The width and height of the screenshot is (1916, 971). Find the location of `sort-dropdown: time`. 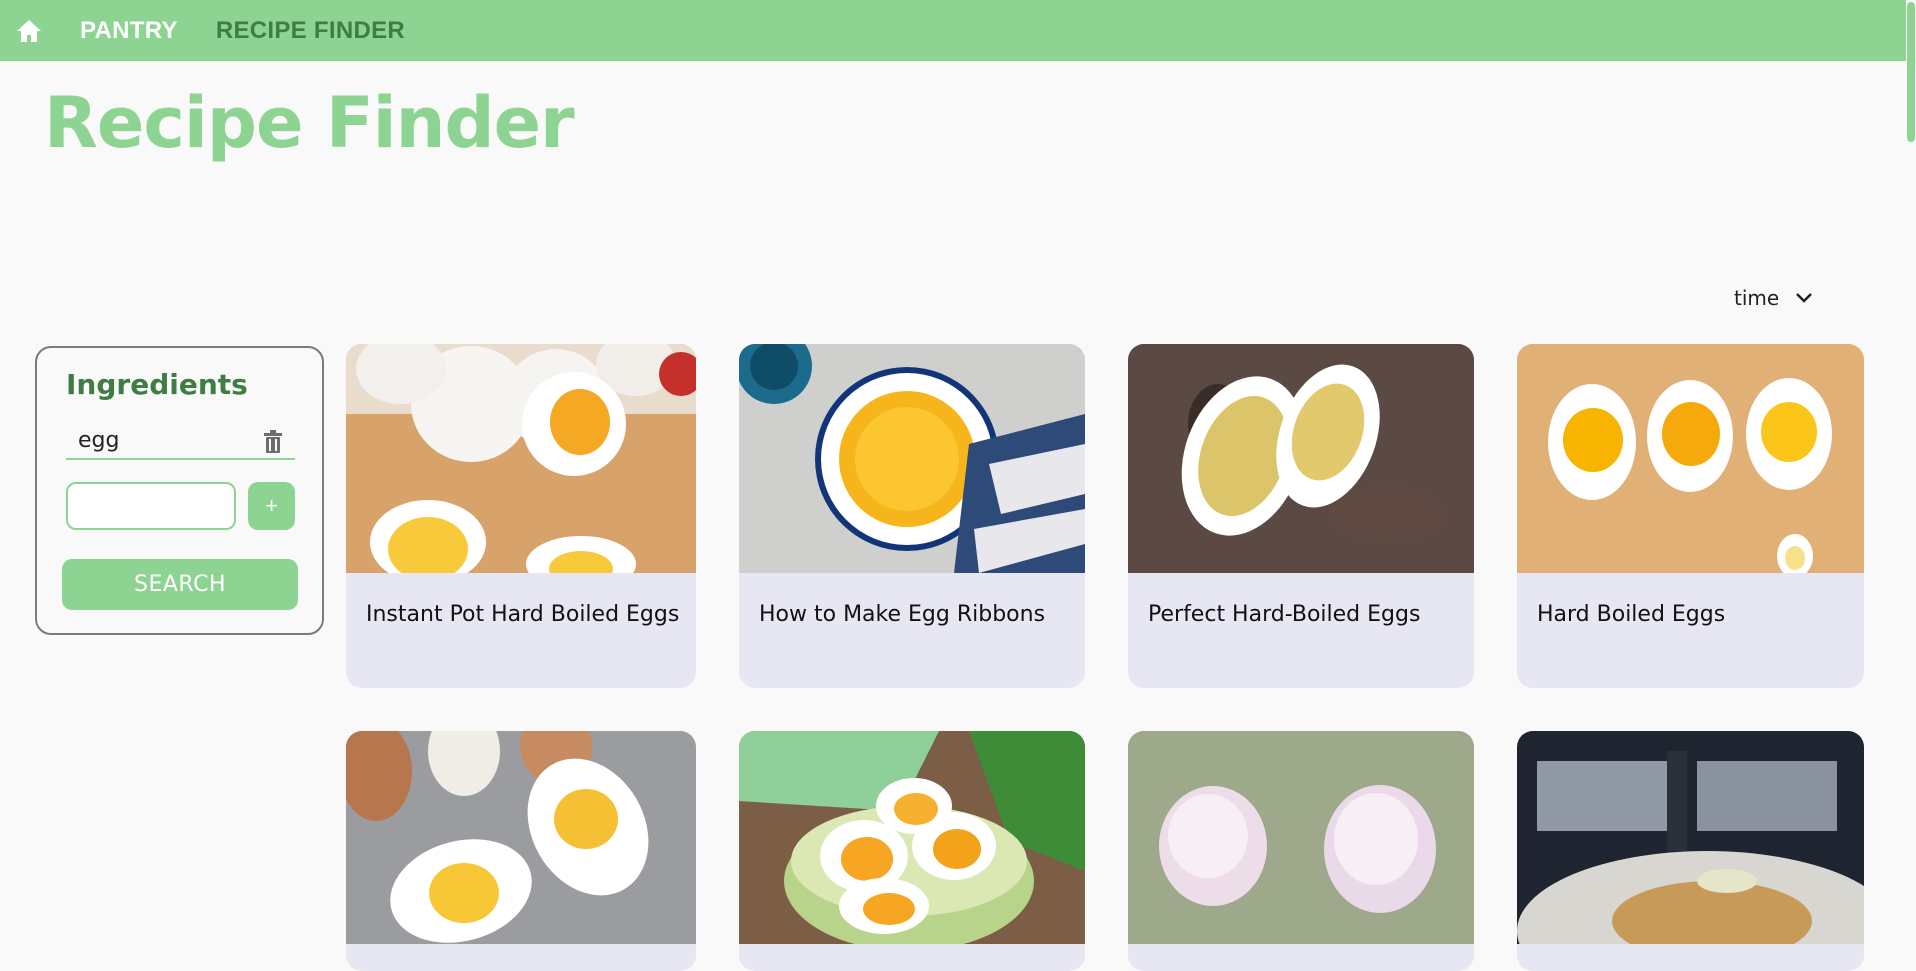

sort-dropdown: time is located at coordinates (1773, 298).